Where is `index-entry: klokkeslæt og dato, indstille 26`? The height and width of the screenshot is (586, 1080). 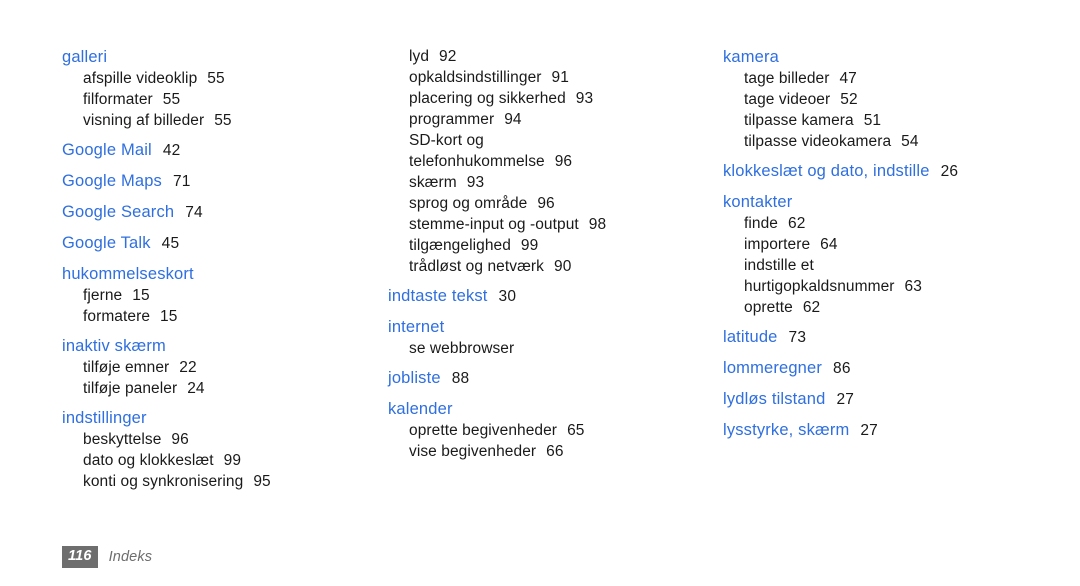
index-entry: klokkeslæt og dato, indstille 26 is located at coordinates (883, 171).